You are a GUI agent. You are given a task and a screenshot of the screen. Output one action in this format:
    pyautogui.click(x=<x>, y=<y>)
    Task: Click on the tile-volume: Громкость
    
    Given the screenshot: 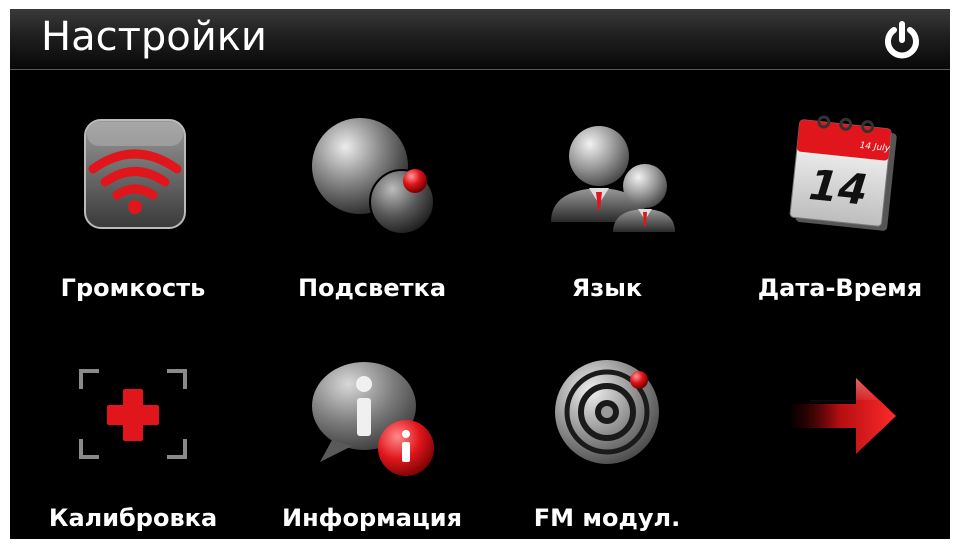 What is the action you would take?
    pyautogui.click(x=133, y=224)
    